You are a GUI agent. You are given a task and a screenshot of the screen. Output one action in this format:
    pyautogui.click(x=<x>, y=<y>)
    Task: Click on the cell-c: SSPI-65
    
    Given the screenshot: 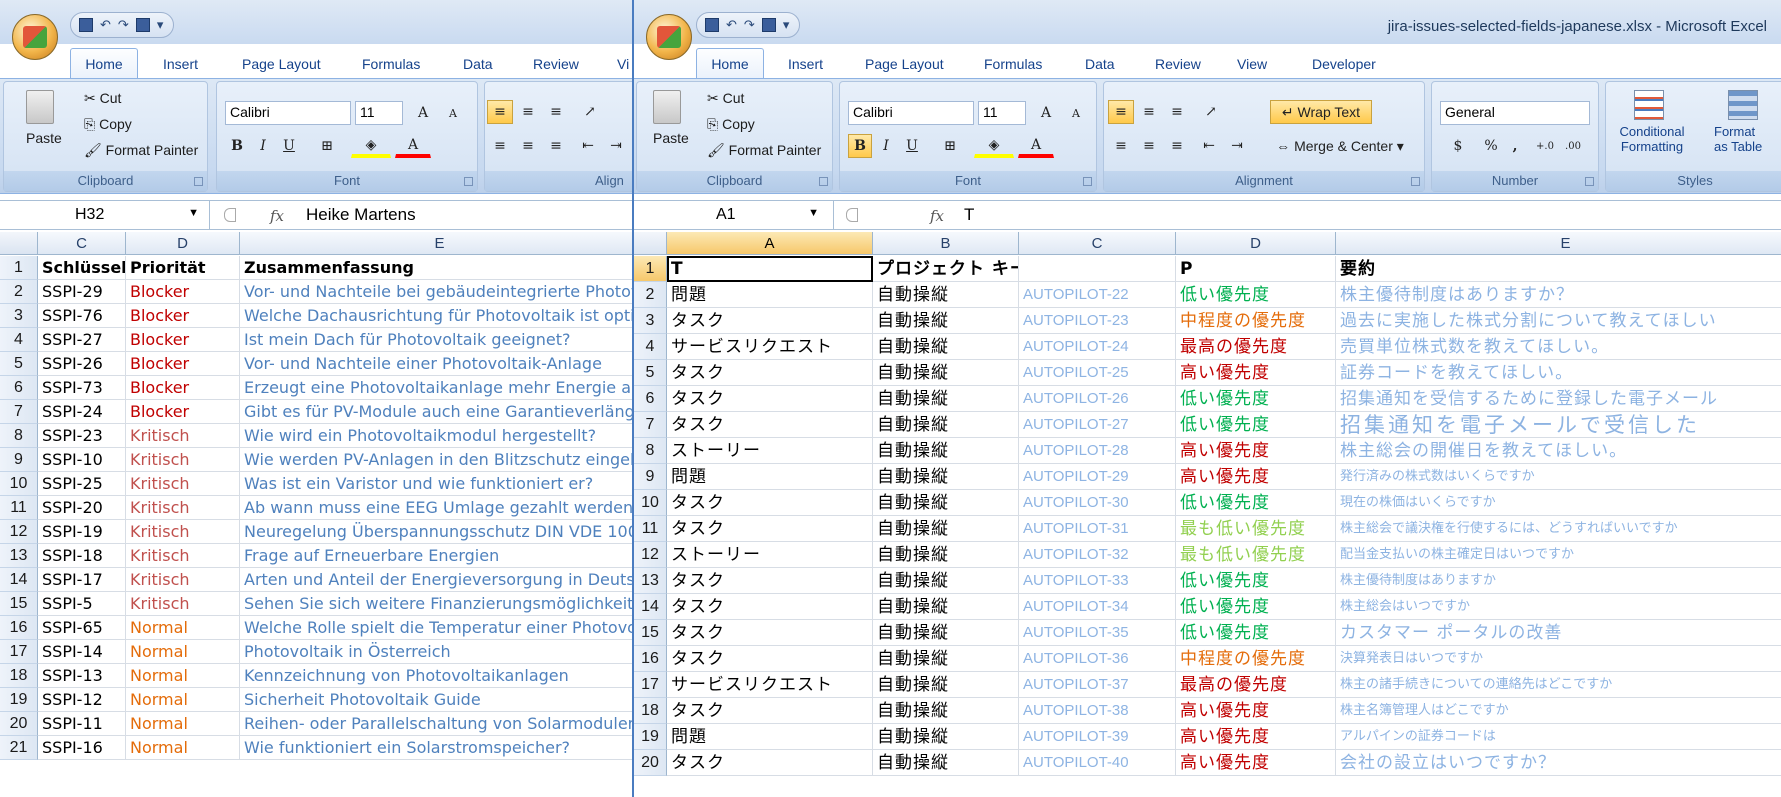 What is the action you would take?
    pyautogui.click(x=82, y=628)
    